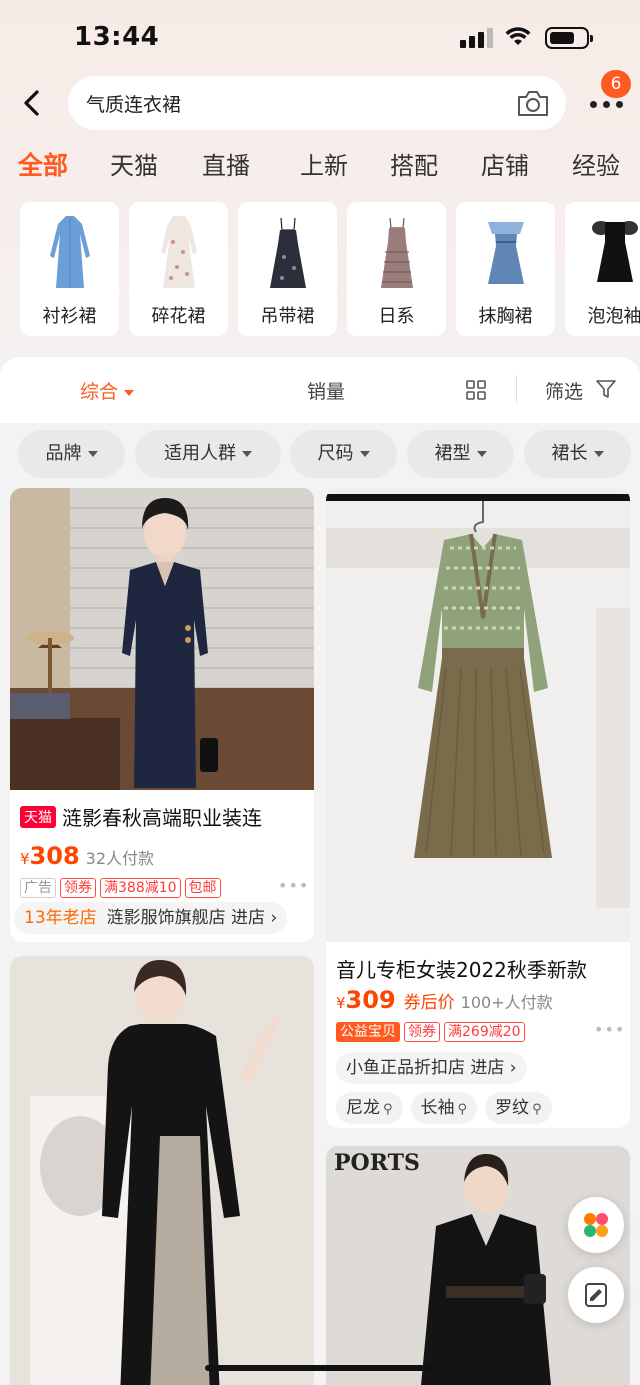 Image resolution: width=640 pixels, height=1385 pixels. What do you see at coordinates (414, 163) in the screenshot?
I see `tab-outfit: 搭配` at bounding box center [414, 163].